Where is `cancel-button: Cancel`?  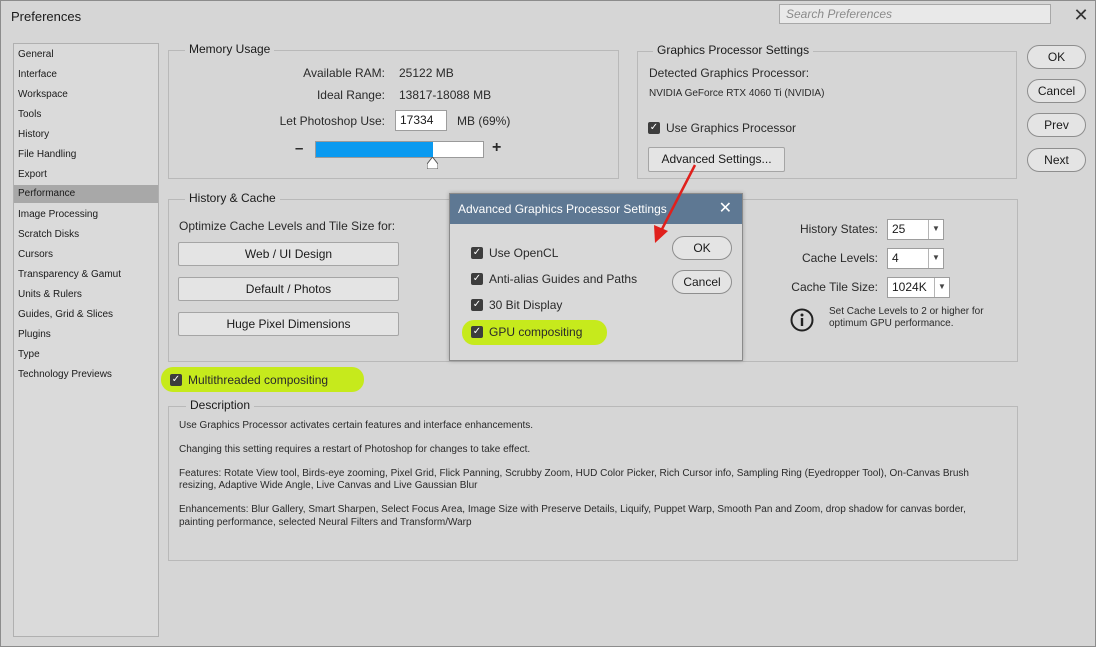 cancel-button: Cancel is located at coordinates (1056, 91).